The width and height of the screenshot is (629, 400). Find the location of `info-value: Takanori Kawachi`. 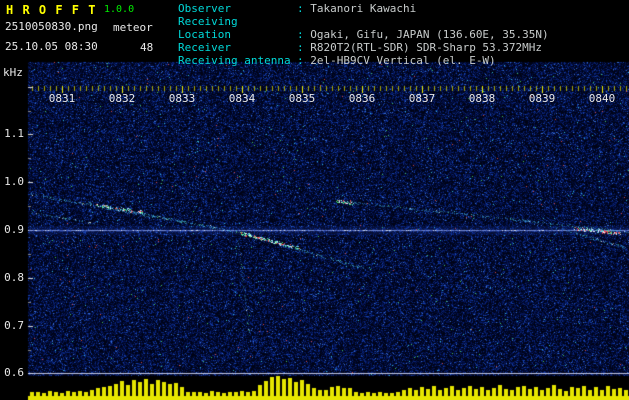

info-value: Takanori Kawachi is located at coordinates (363, 8).